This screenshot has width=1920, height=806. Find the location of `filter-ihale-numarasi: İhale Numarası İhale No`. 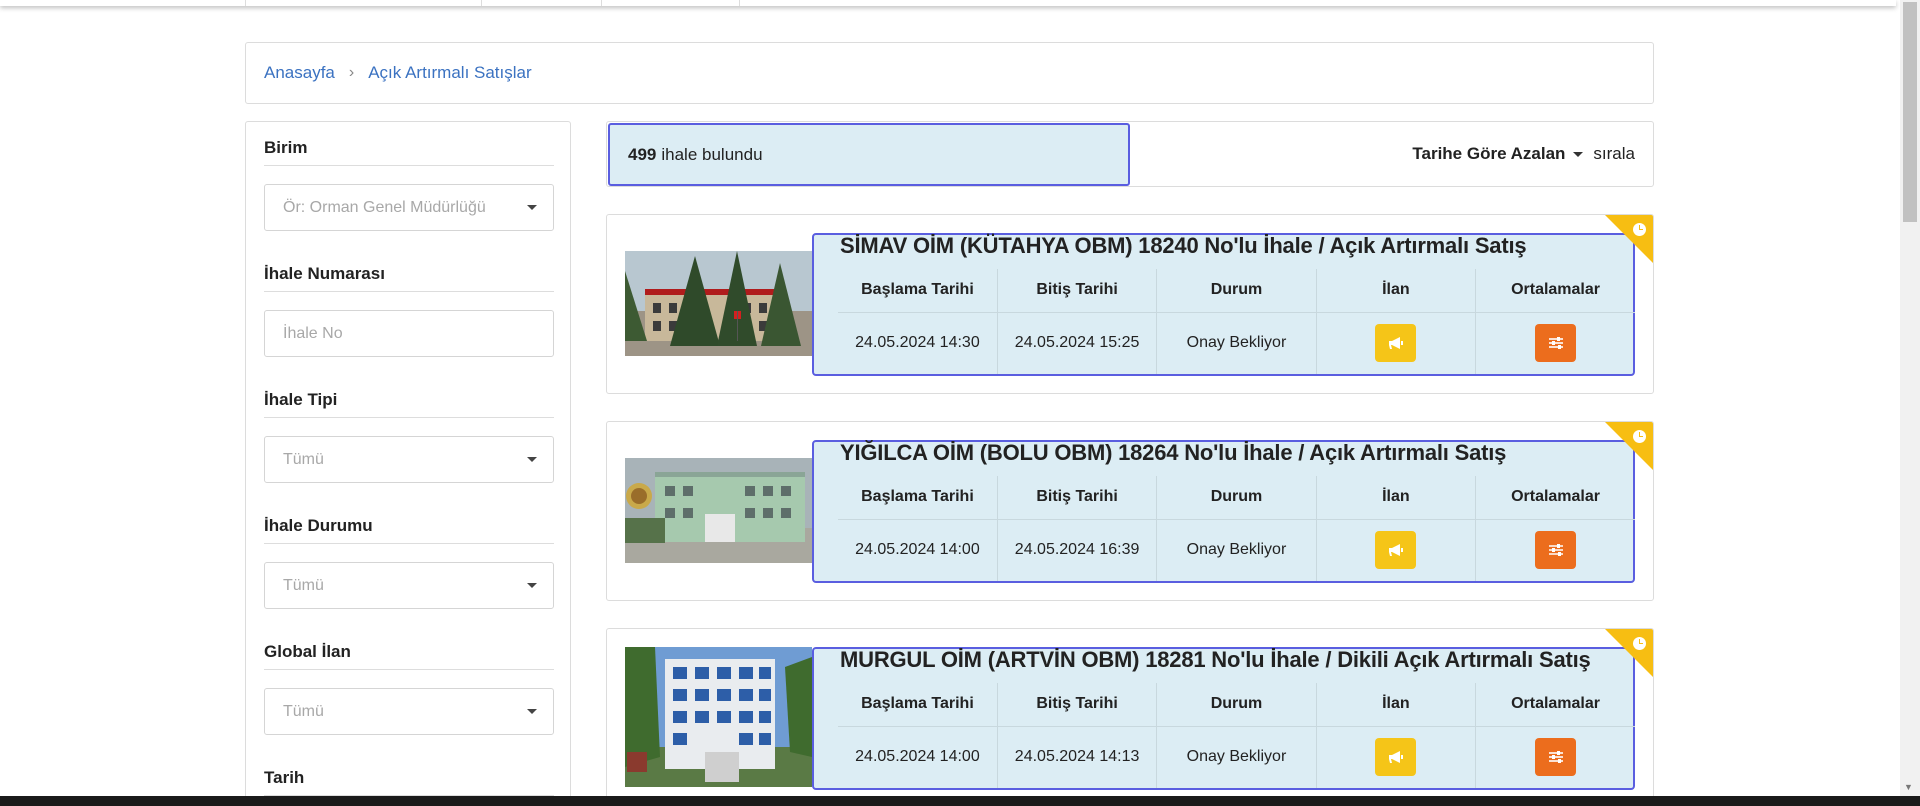

filter-ihale-numarasi: İhale Numarası İhale No is located at coordinates (409, 310).